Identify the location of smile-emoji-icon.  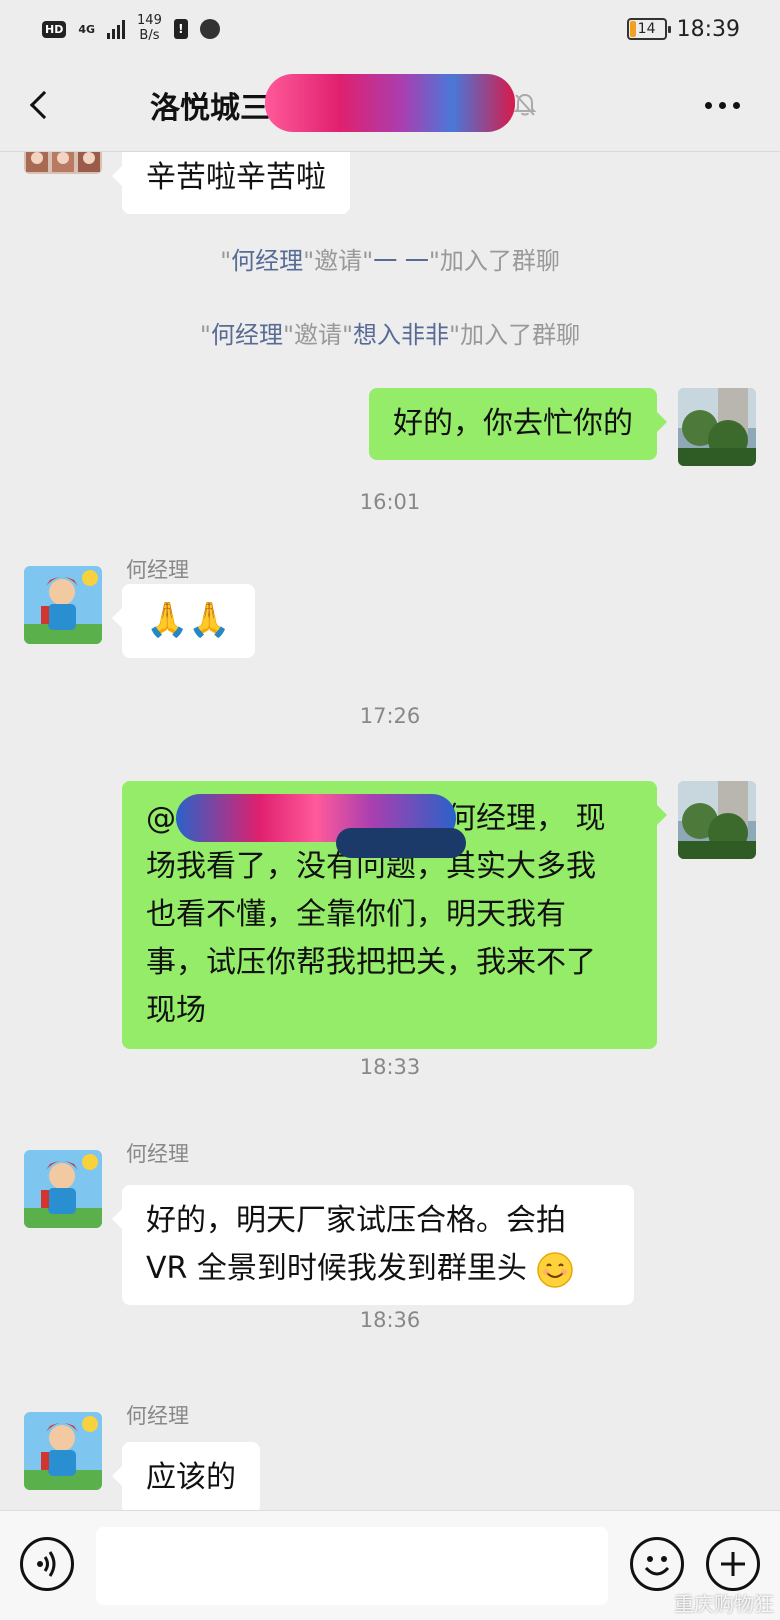
(555, 1269).